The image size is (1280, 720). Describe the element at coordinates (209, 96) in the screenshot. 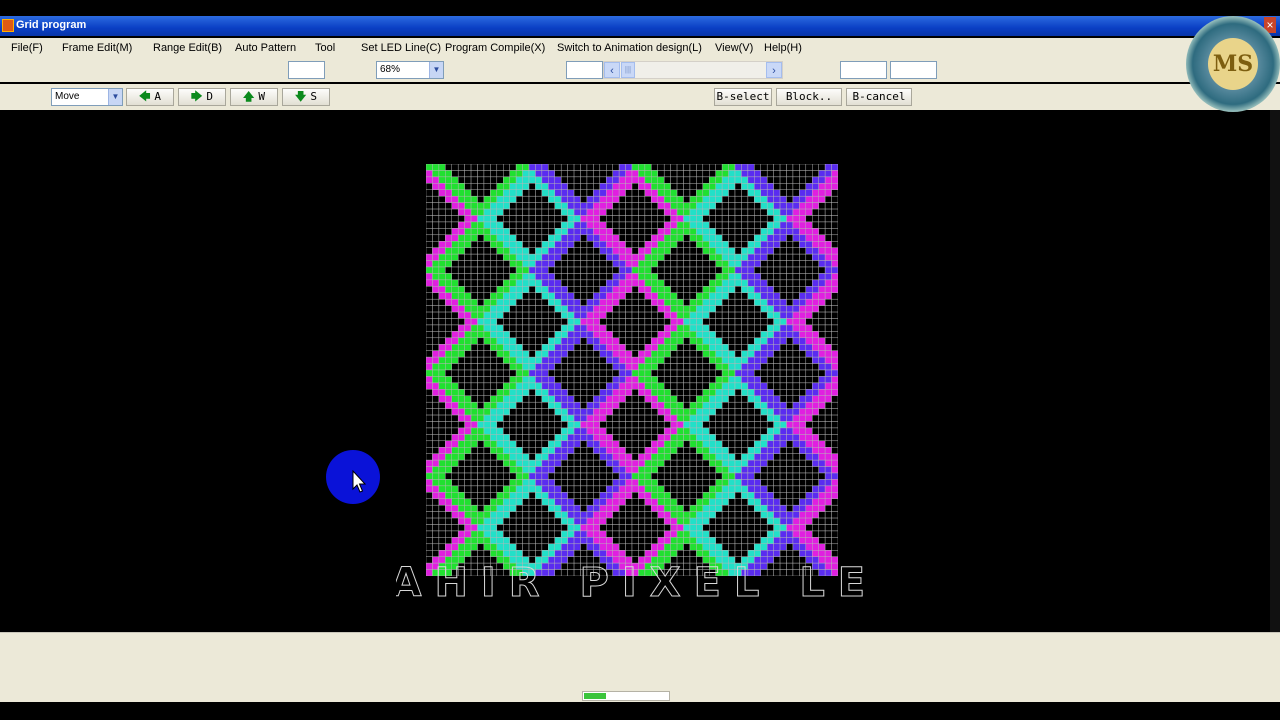

I see `move-right-label: D` at that location.